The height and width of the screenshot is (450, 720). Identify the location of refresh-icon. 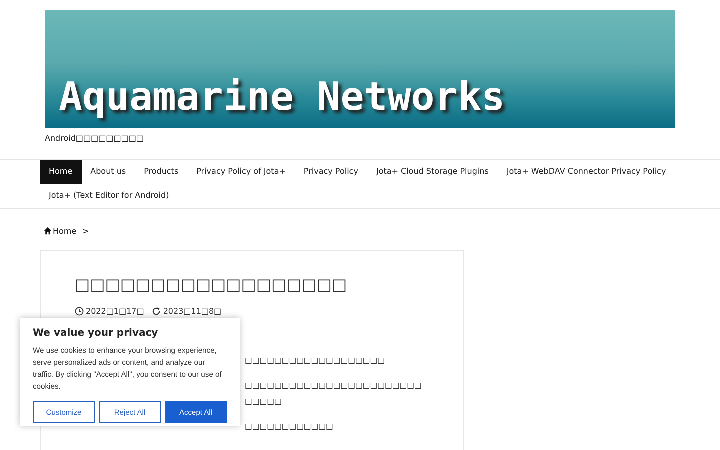
(157, 311).